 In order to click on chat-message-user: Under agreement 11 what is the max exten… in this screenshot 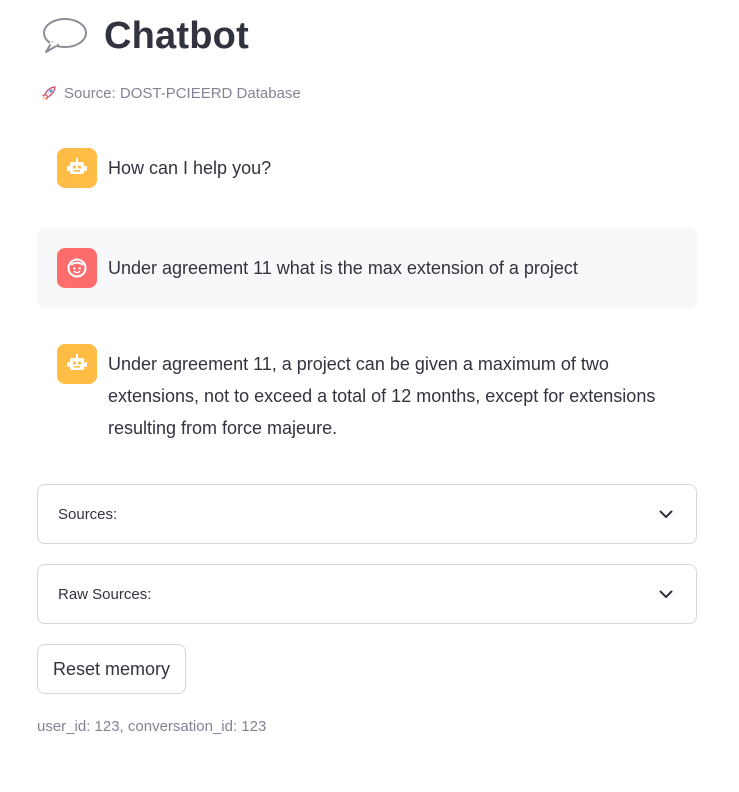, I will do `click(367, 268)`.